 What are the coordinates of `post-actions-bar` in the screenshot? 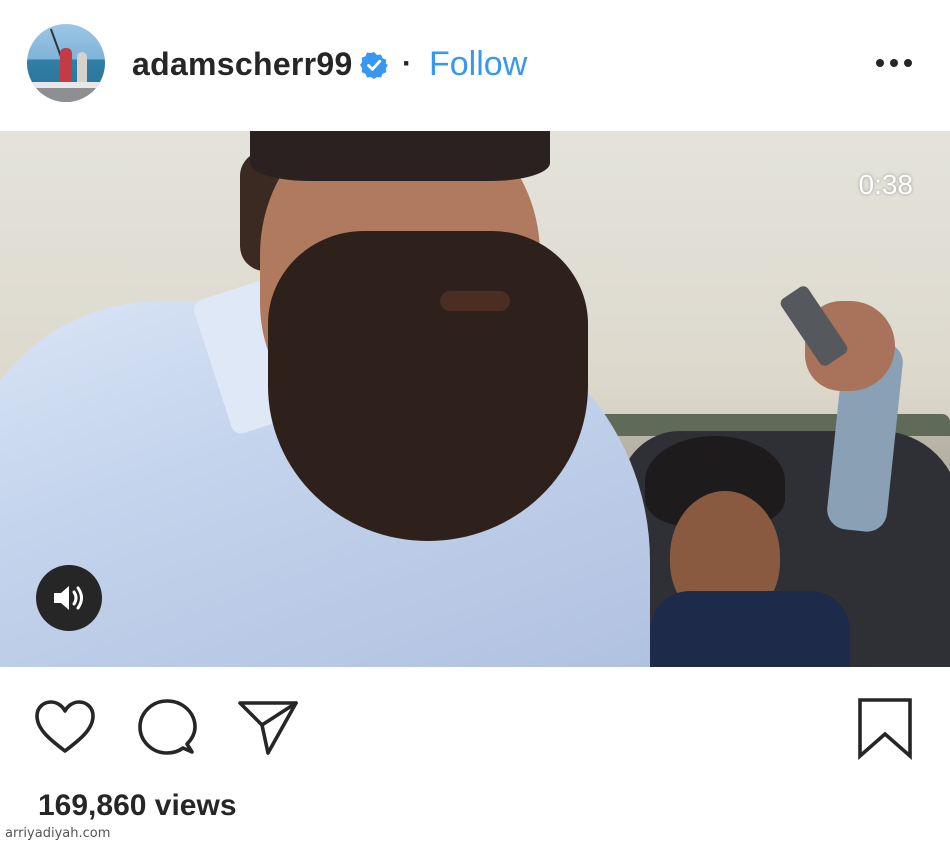 It's located at (475, 730).